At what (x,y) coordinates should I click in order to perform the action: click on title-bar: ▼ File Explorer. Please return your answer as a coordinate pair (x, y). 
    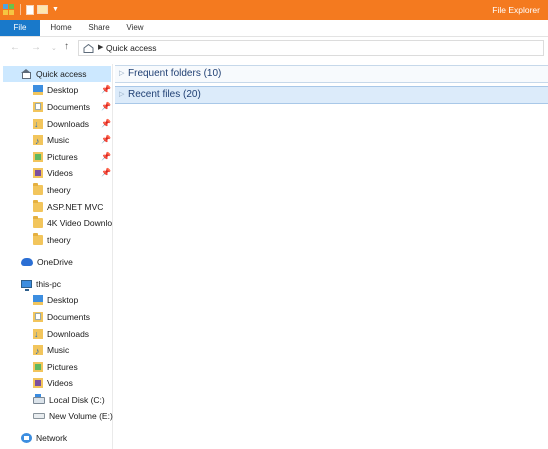
    Looking at the image, I should click on (274, 10).